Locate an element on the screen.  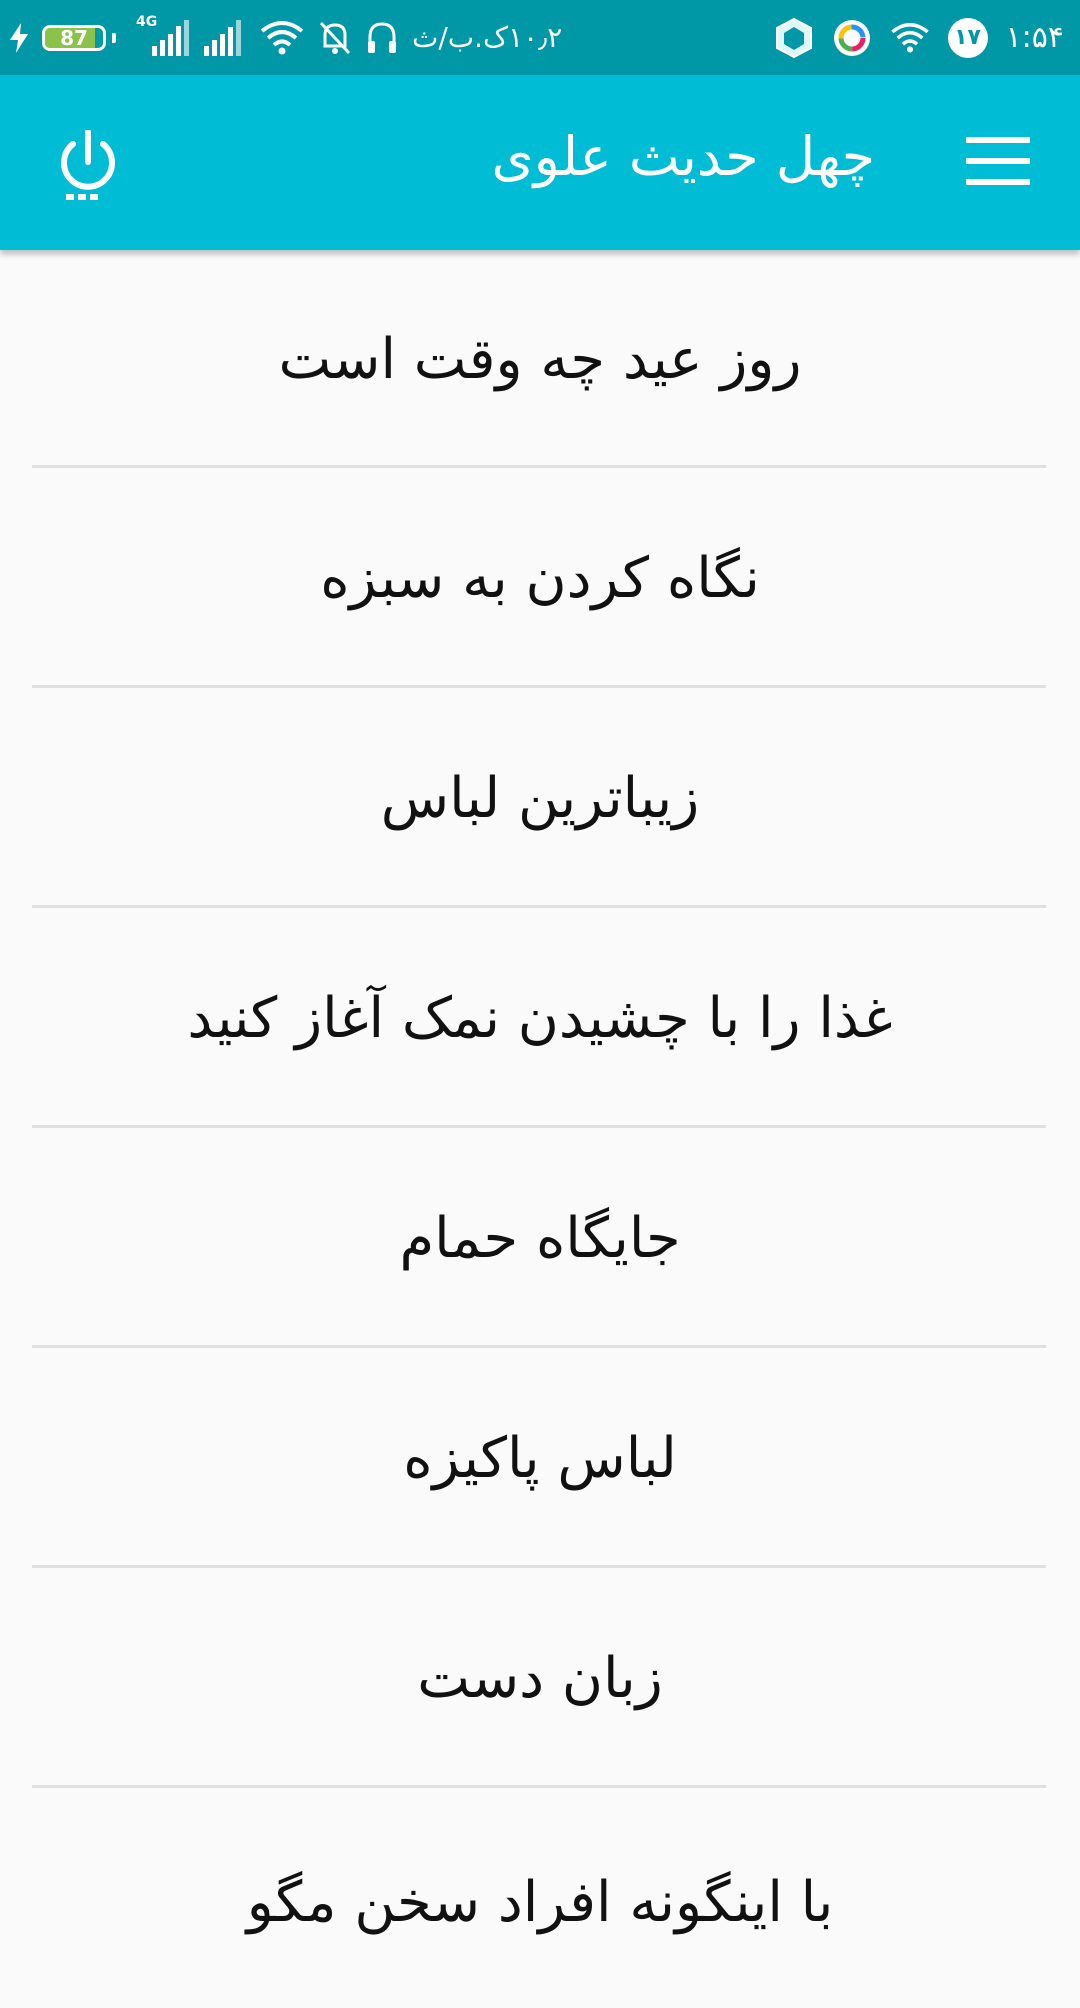
list-item: غذا را با چشیدن نمک آغاز کنید is located at coordinates (540, 1018).